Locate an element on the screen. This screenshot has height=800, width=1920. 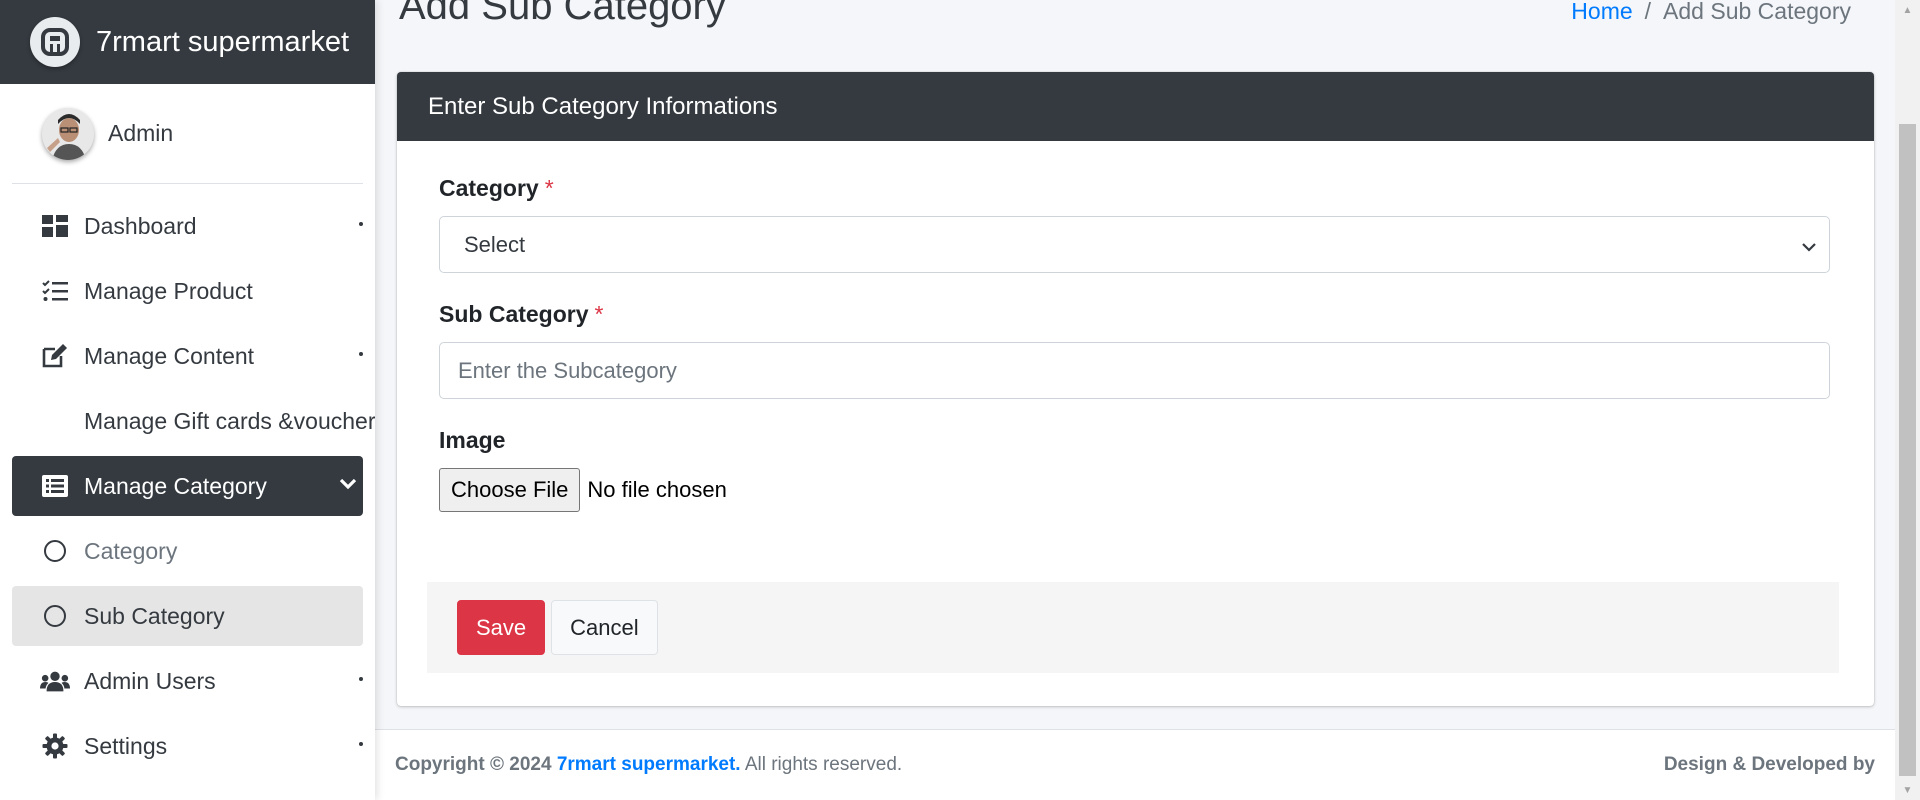
sidebar-item-admin-users: Admin Users is located at coordinates (187, 681).